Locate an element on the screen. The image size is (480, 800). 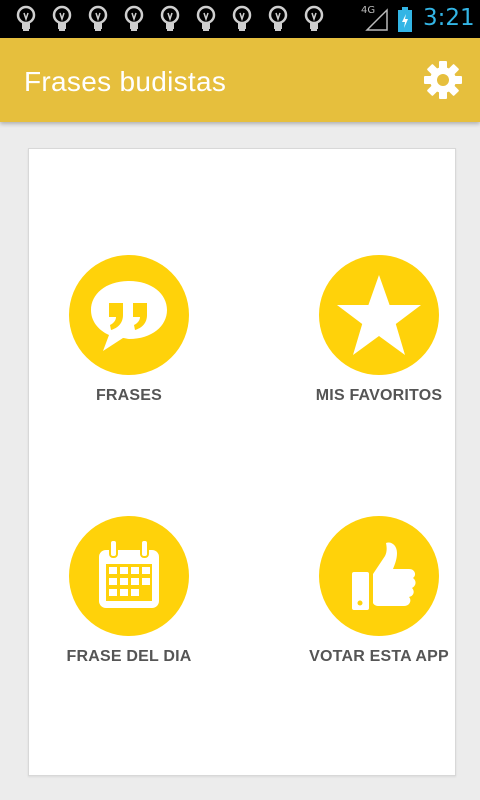
app-title: Frases budistas is located at coordinates (125, 81).